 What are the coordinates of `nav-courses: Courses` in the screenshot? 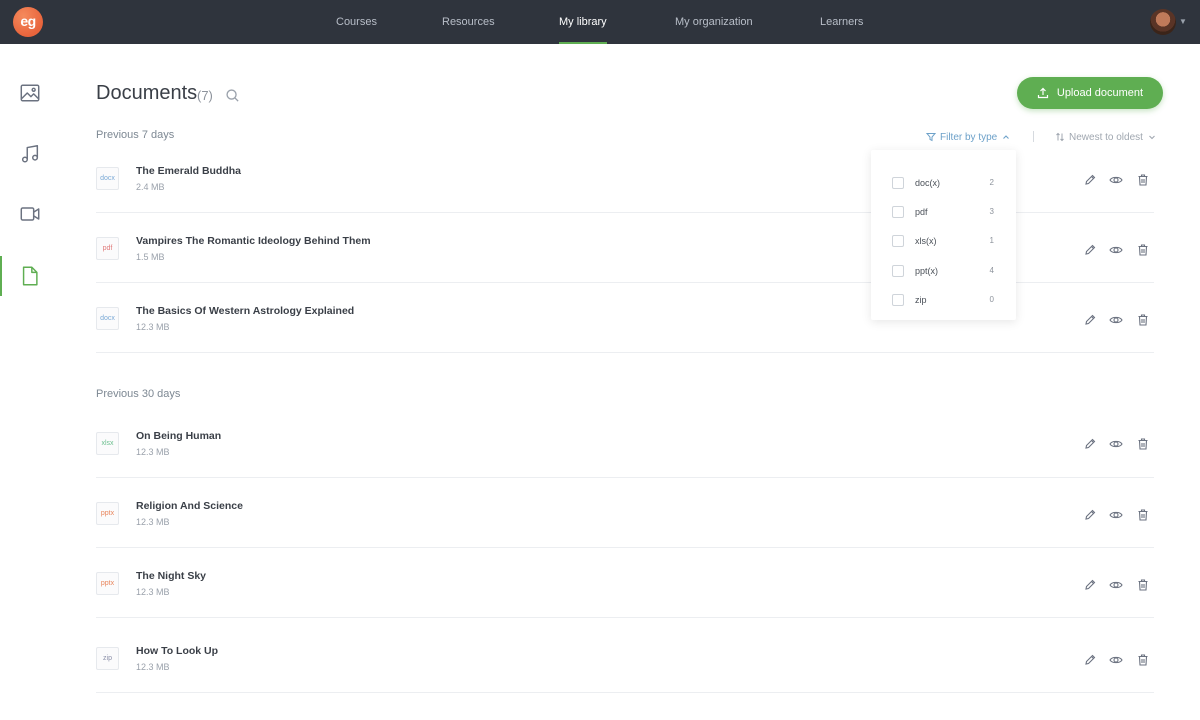 It's located at (356, 22).